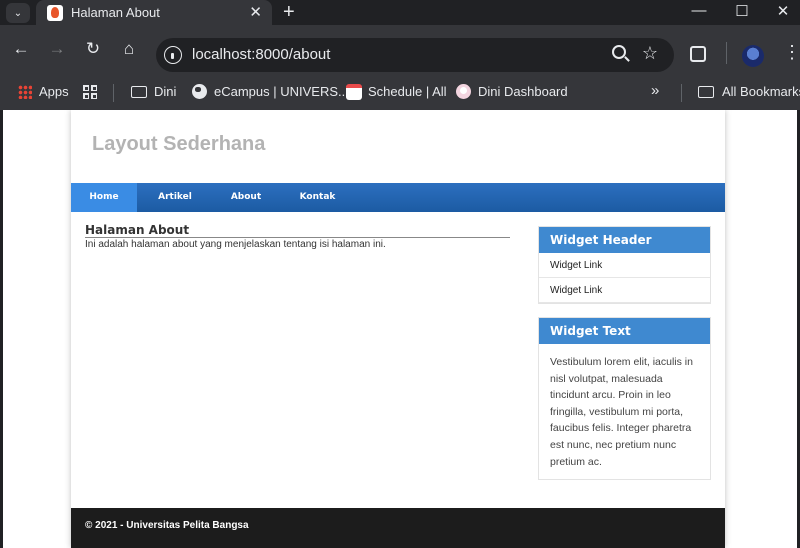 Image resolution: width=800 pixels, height=548 pixels. I want to click on bookmark-dini-dashboard: Dini Dashboard, so click(523, 91).